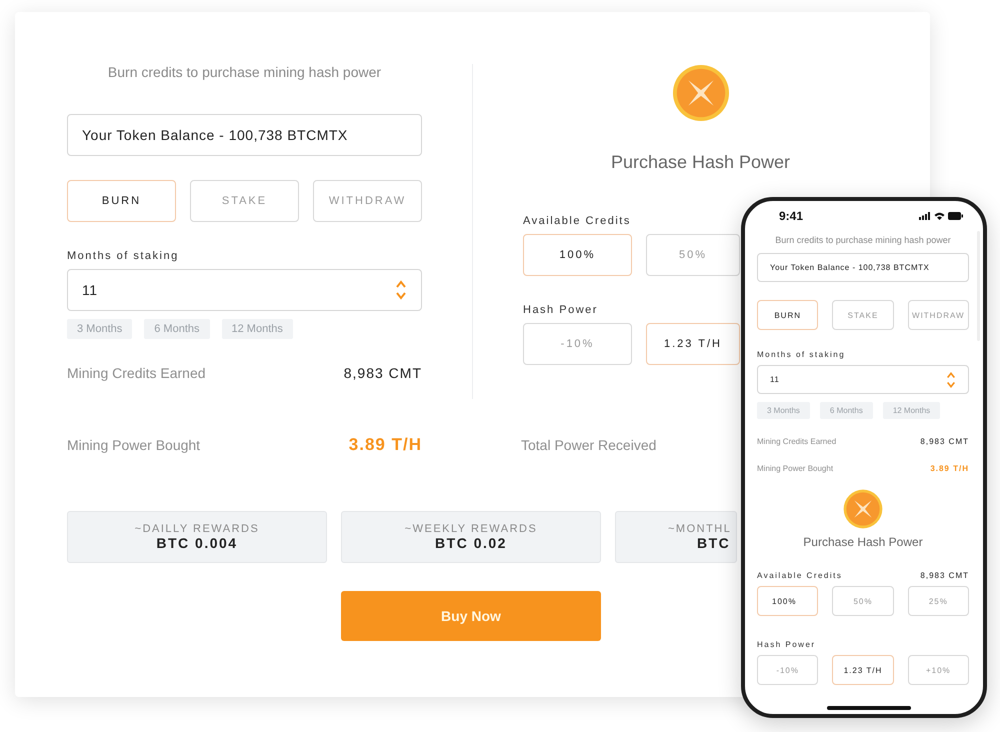  Describe the element at coordinates (197, 543) in the screenshot. I see `reward-value: BTC 0.004` at that location.